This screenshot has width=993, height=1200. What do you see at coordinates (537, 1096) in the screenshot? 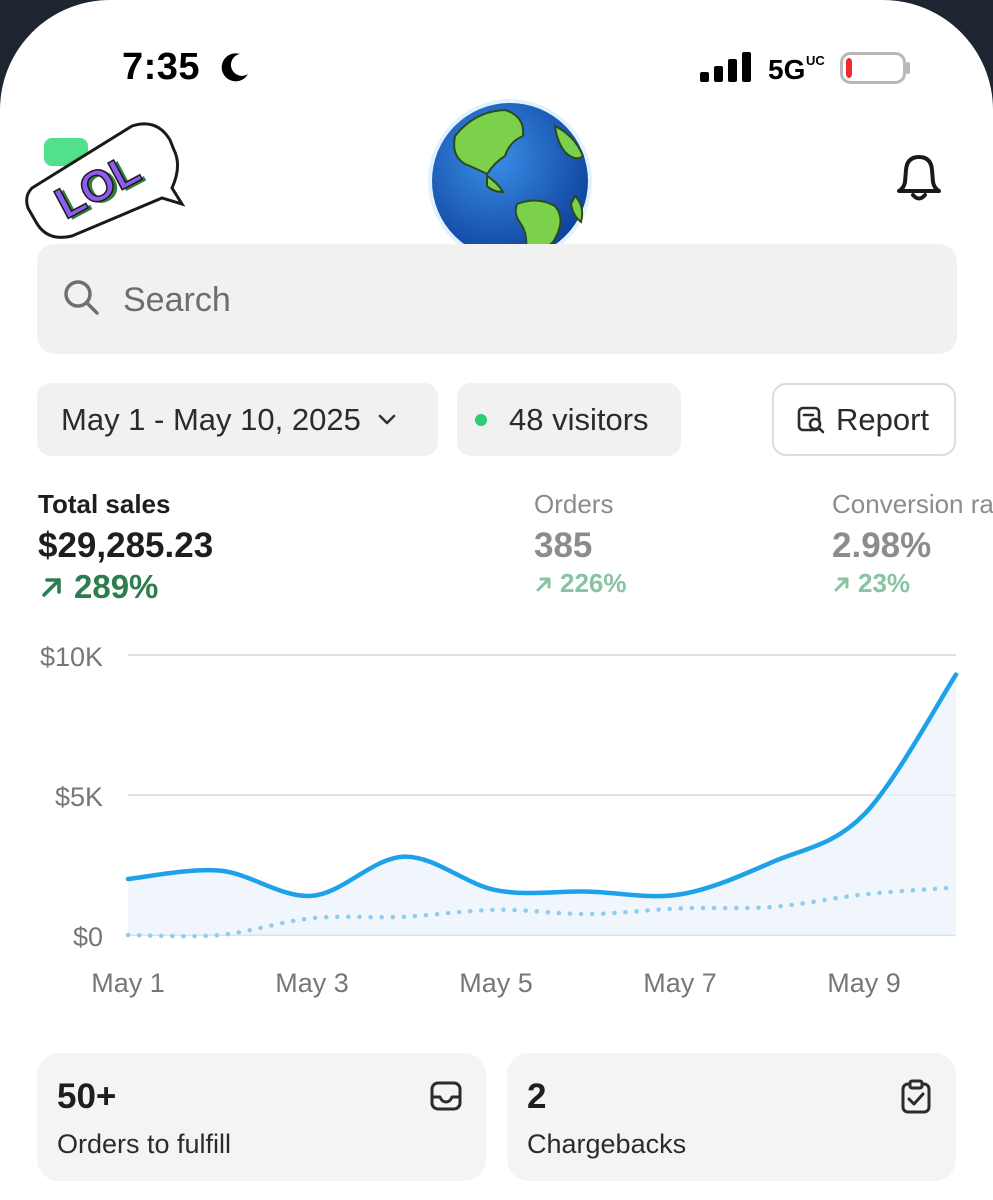
I see `card-value: 2` at bounding box center [537, 1096].